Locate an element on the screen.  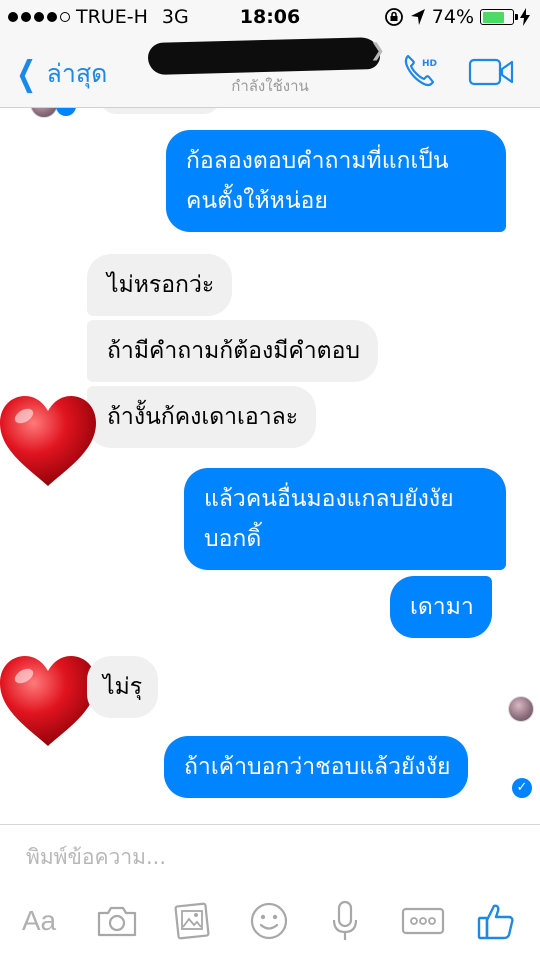
composer-toolbar: Aa is located at coordinates (270, 925).